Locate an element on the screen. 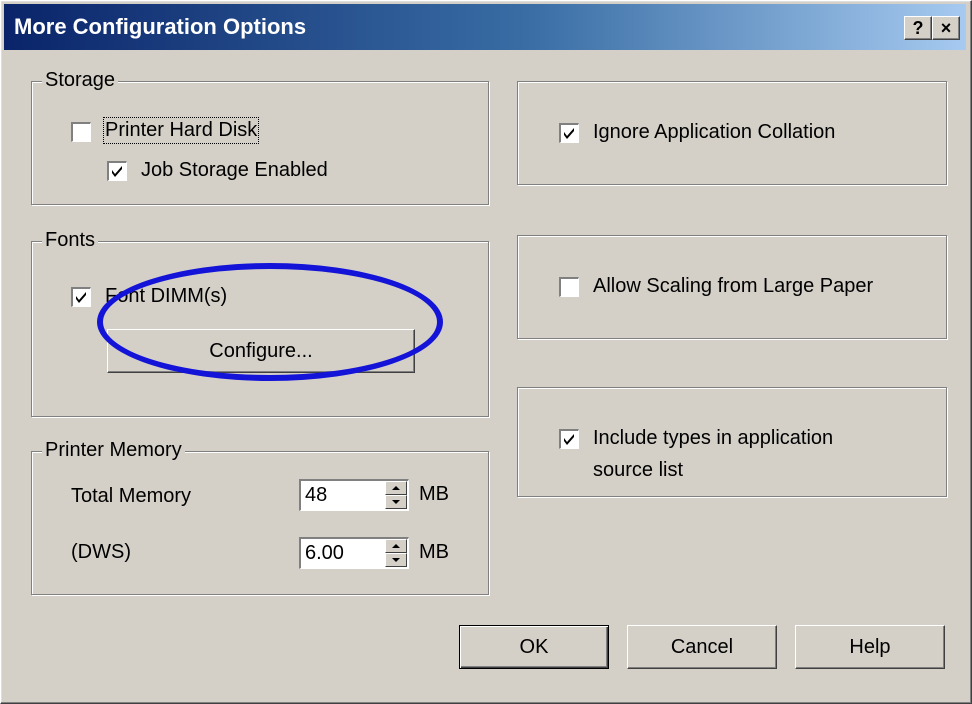  fonts-group-label: Fonts is located at coordinates (70, 240).